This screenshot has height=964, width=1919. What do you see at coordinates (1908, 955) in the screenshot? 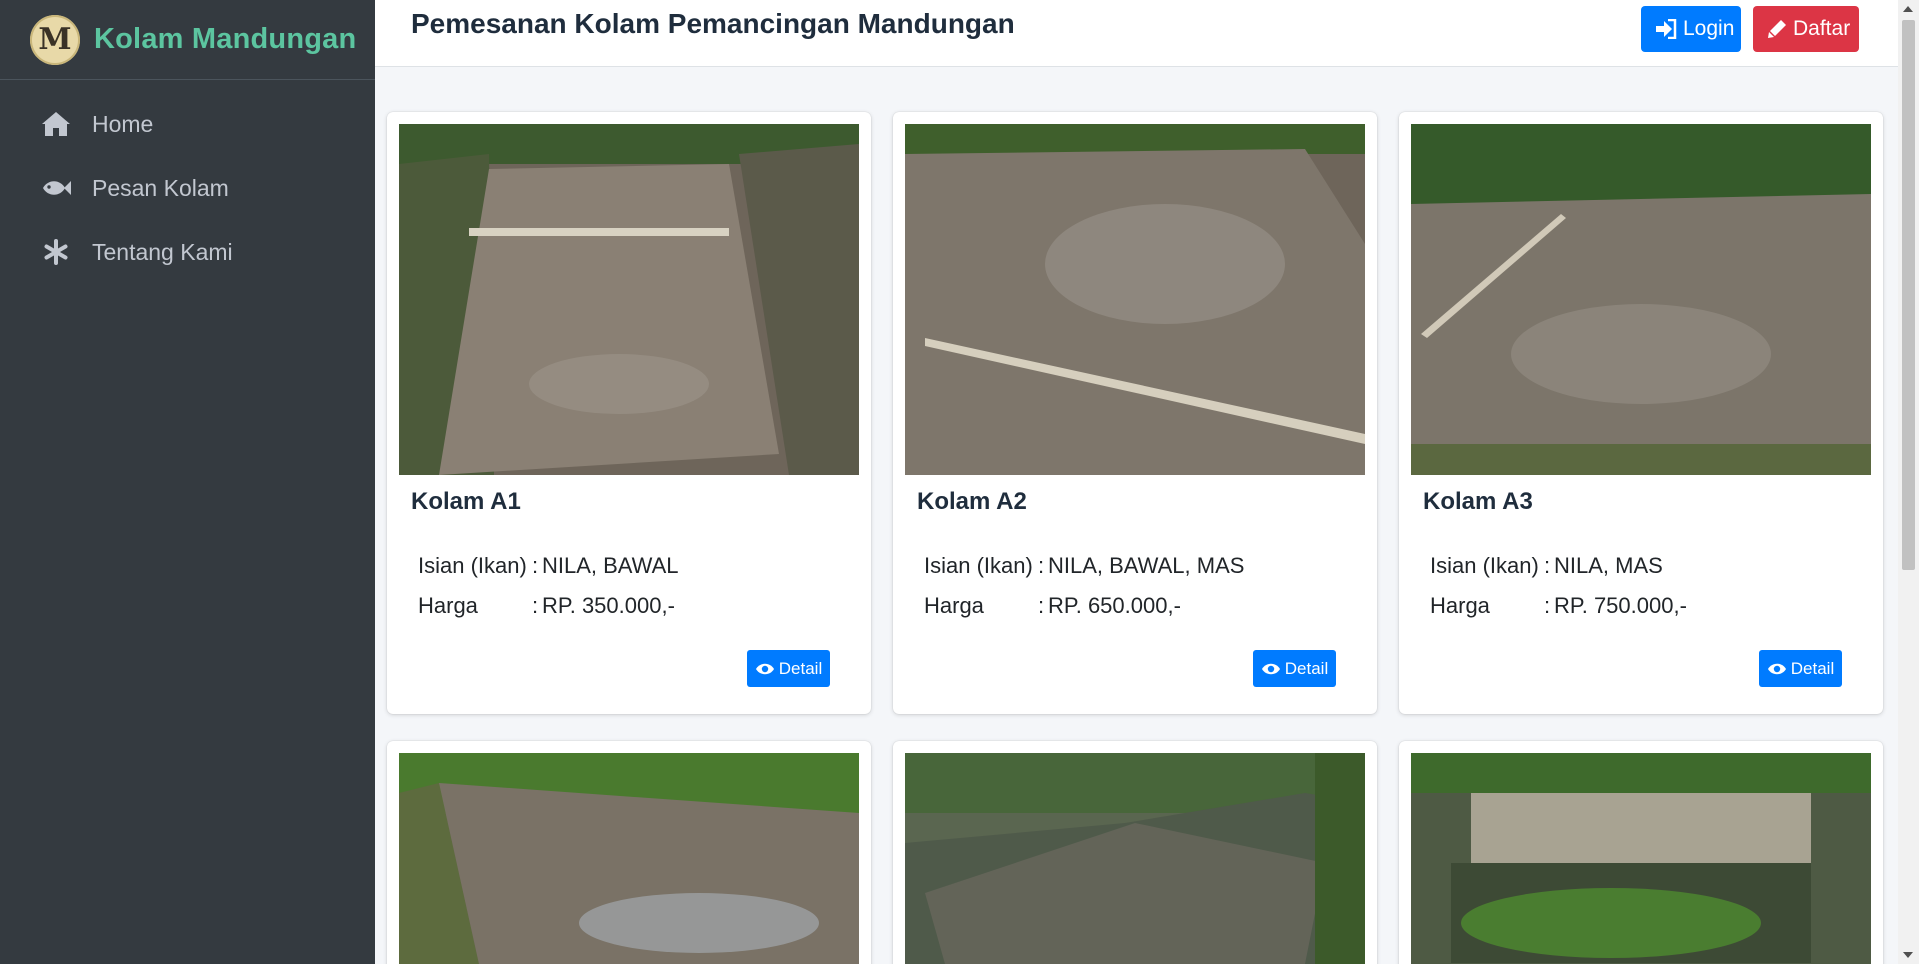
I see `scroll-down-icon` at bounding box center [1908, 955].